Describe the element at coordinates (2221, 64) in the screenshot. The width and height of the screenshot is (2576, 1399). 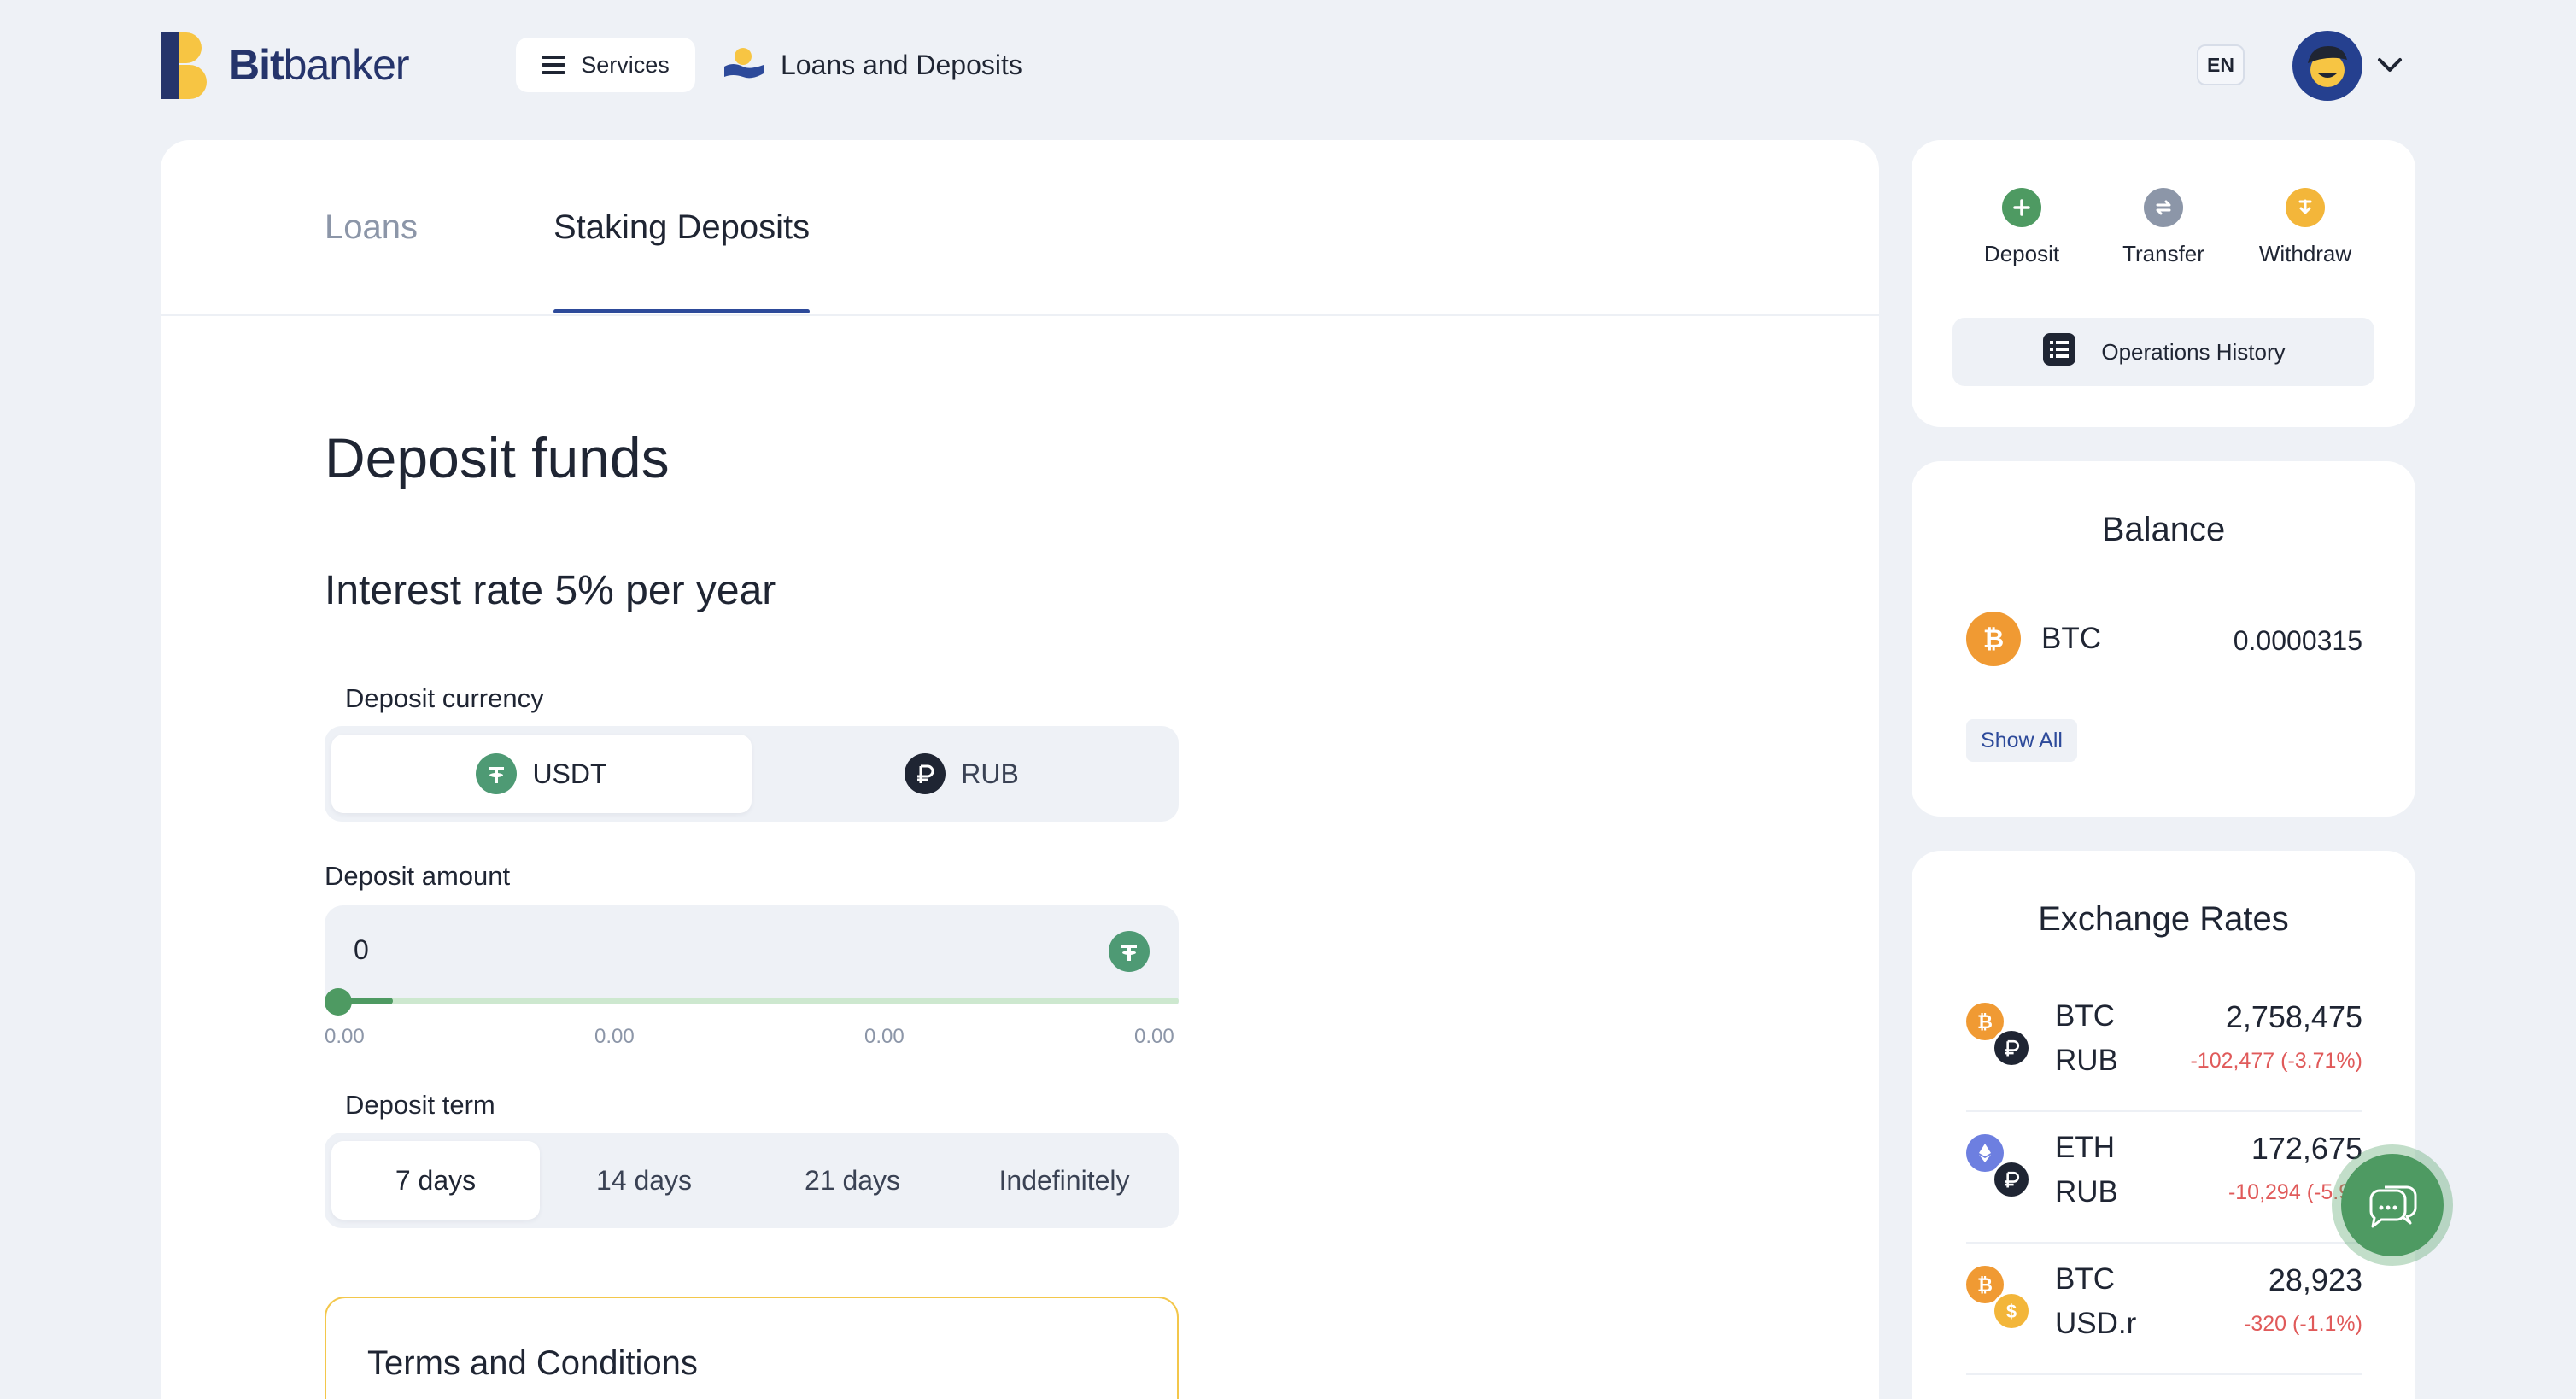
I see `language-selector: EN` at that location.